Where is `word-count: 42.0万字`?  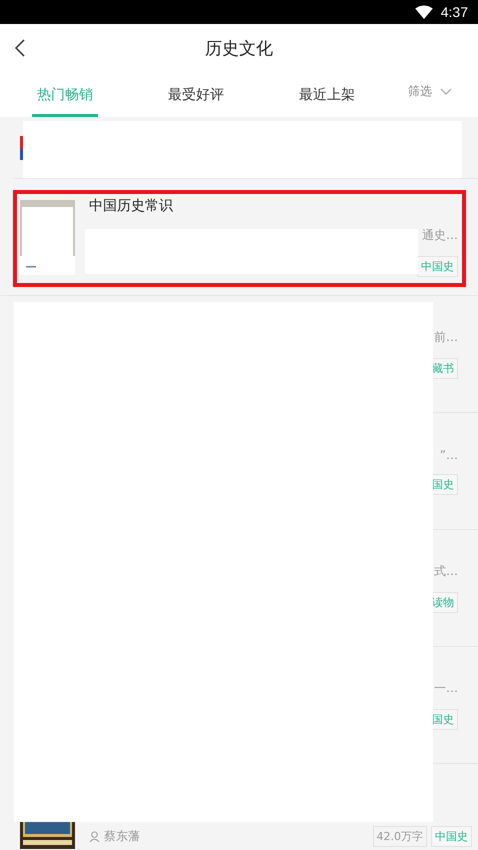 word-count: 42.0万字 is located at coordinates (399, 836).